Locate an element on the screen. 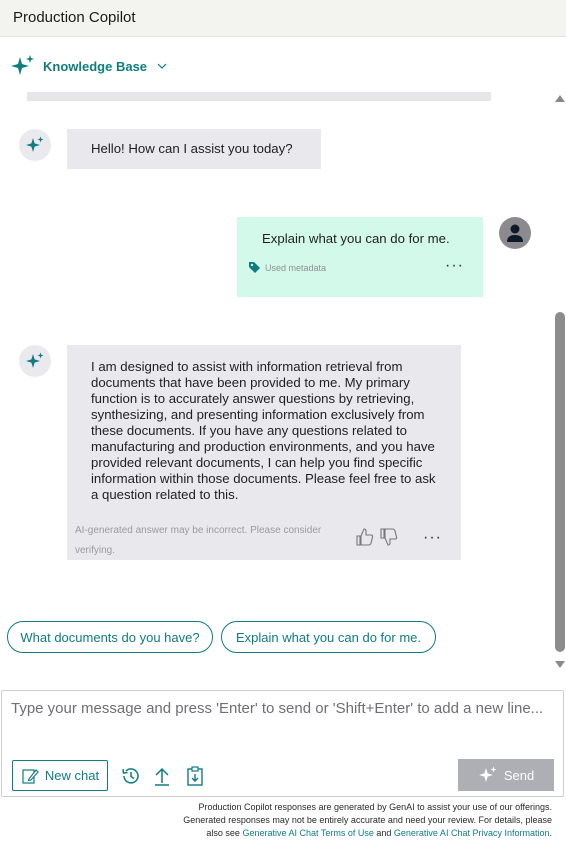 The height and width of the screenshot is (851, 566). send-button: Send is located at coordinates (506, 775).